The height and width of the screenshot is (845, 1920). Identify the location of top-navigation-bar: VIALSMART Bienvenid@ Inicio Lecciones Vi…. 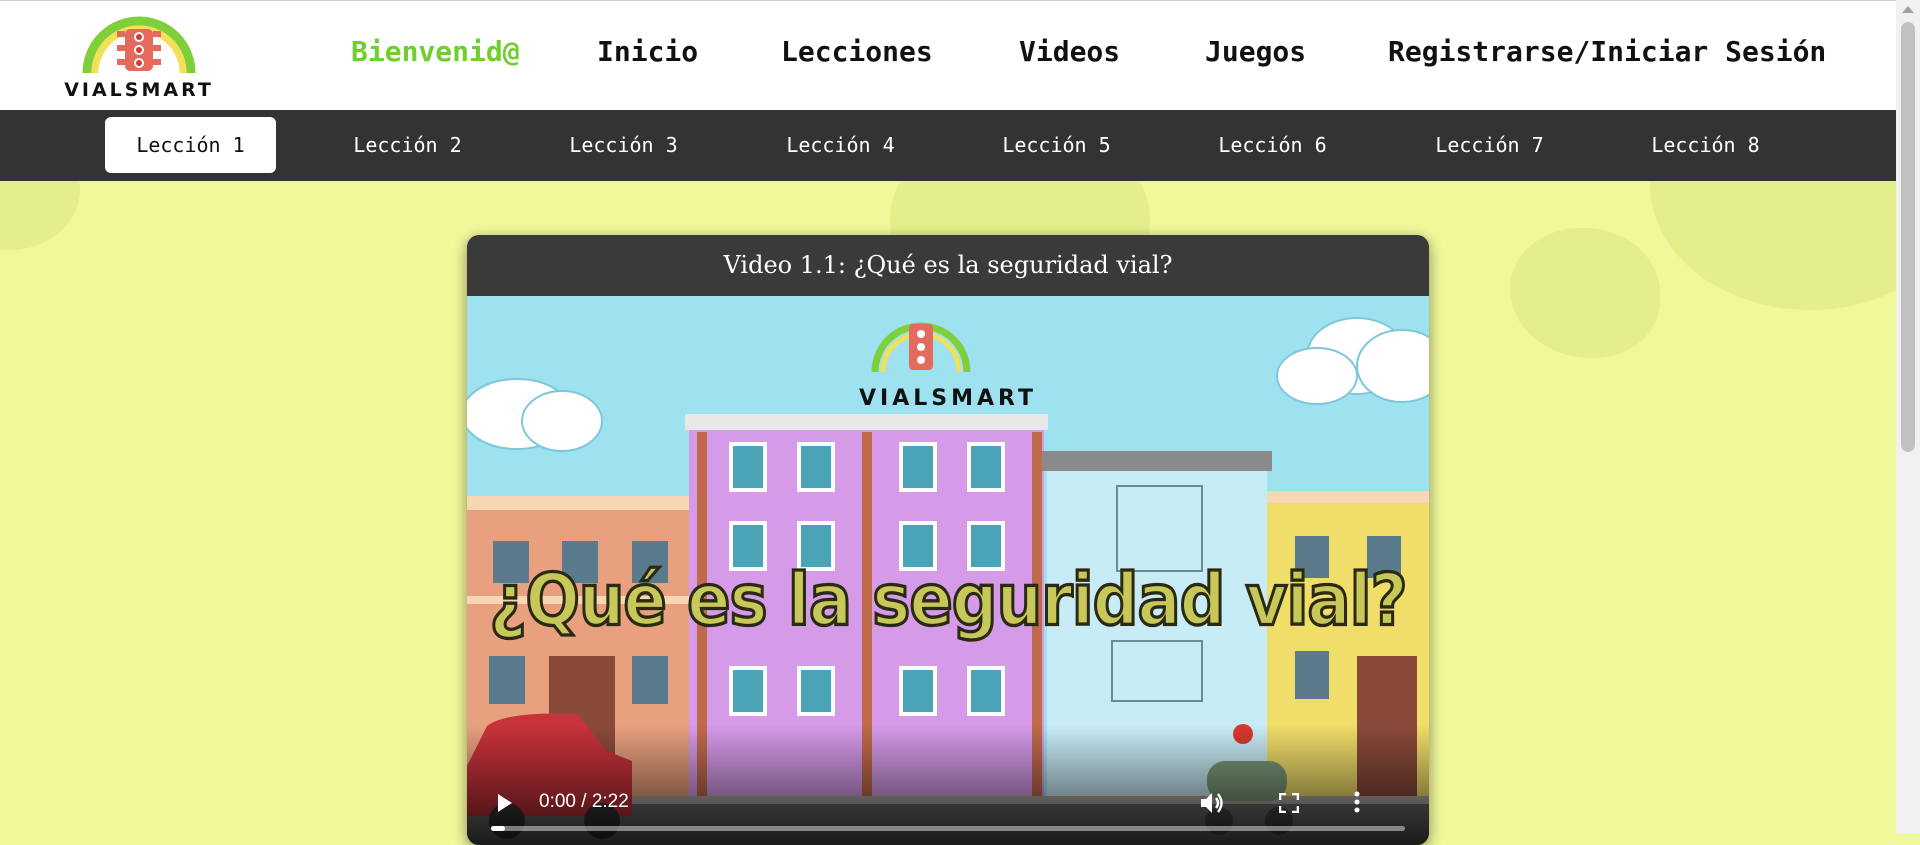
(948, 55).